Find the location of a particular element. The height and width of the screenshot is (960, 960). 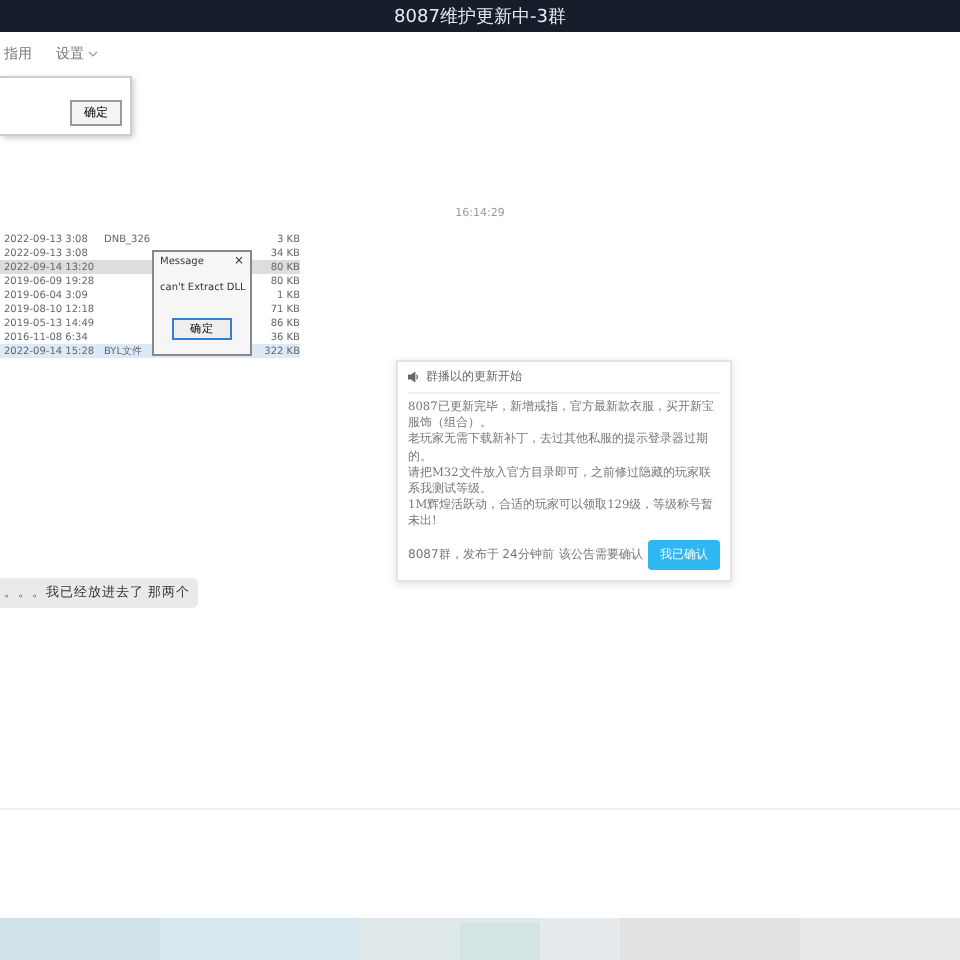

caret-icon is located at coordinates (93, 54).